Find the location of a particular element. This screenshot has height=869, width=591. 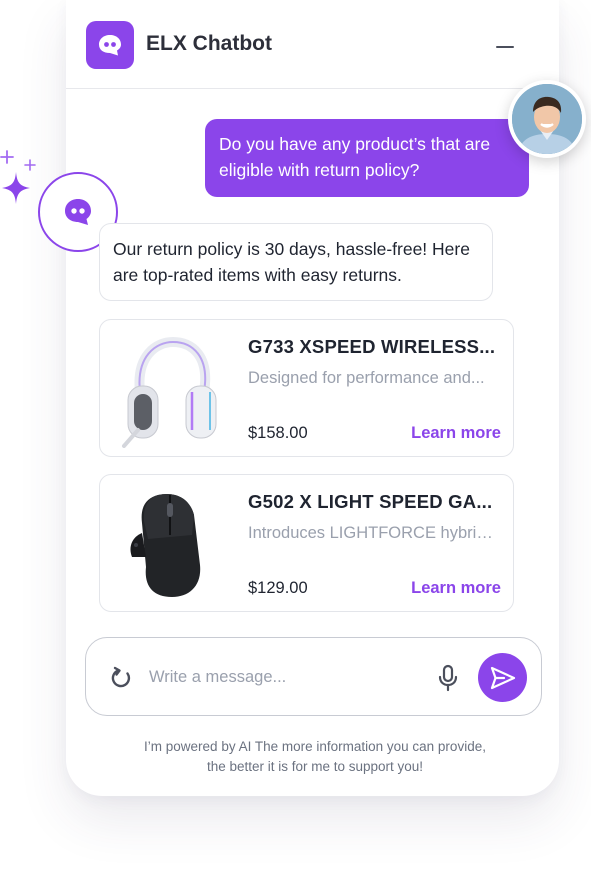

chatbot-logo is located at coordinates (110, 45).